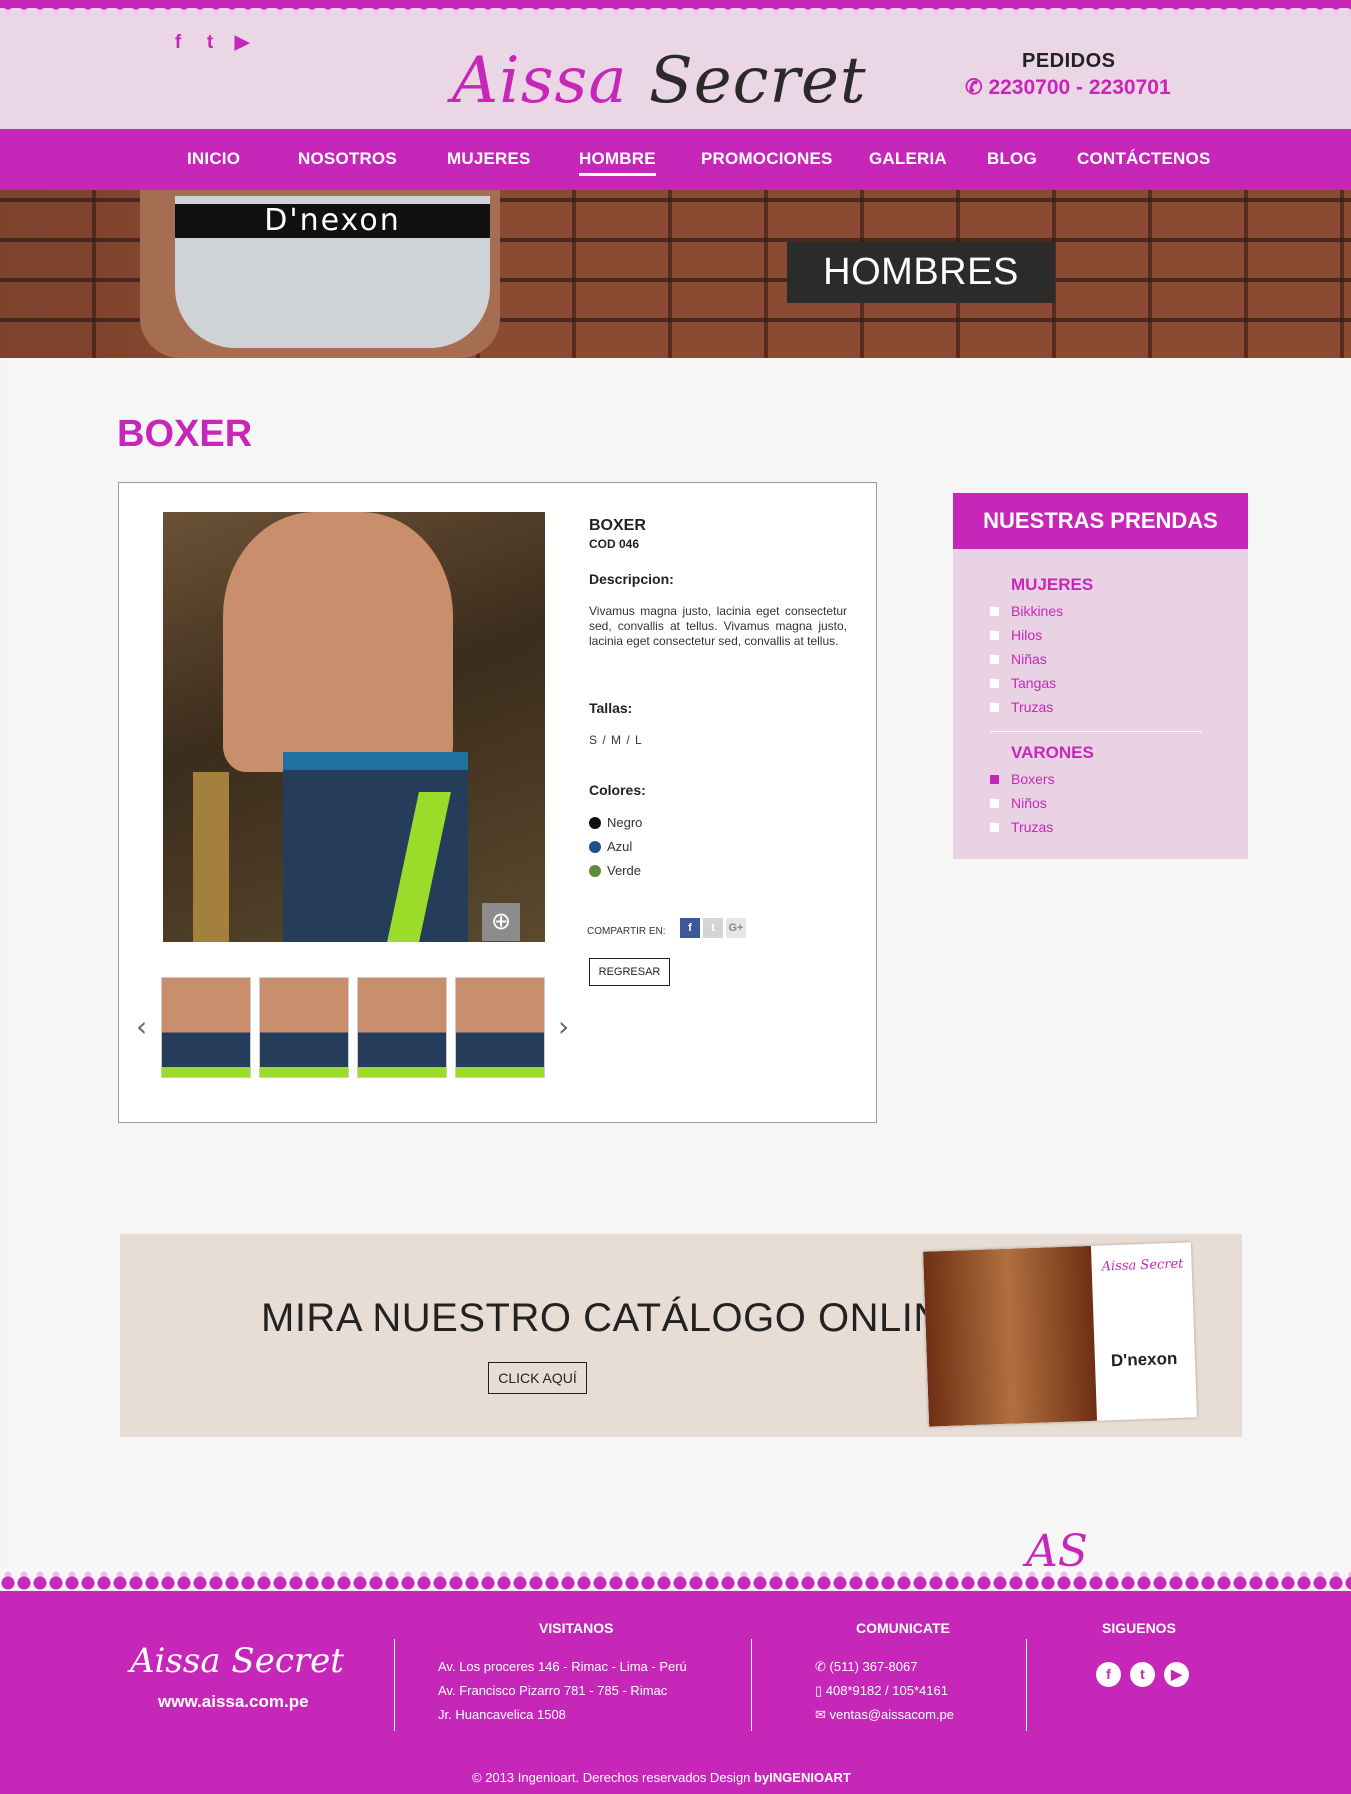 This screenshot has height=1794, width=1351. I want to click on sidebar-item-bikkines: Bikkines, so click(1026, 611).